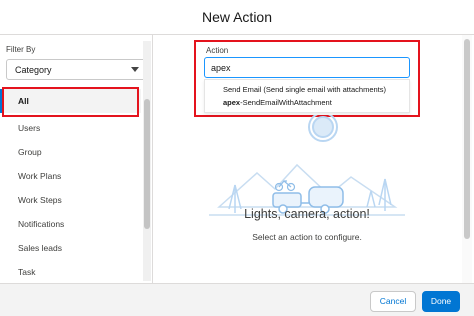 The width and height of the screenshot is (474, 316). Describe the element at coordinates (307, 67) in the screenshot. I see `action-search-input` at that location.